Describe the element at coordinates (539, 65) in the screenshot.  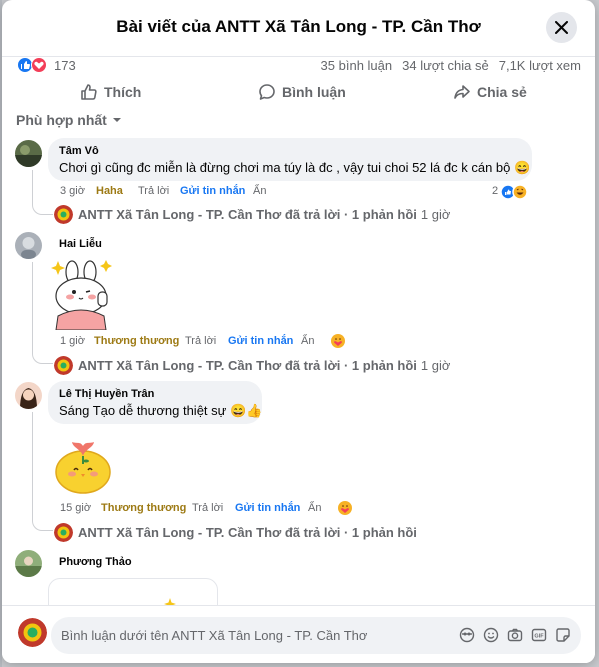
I see `view-count: 7,1K lượt xem` at that location.